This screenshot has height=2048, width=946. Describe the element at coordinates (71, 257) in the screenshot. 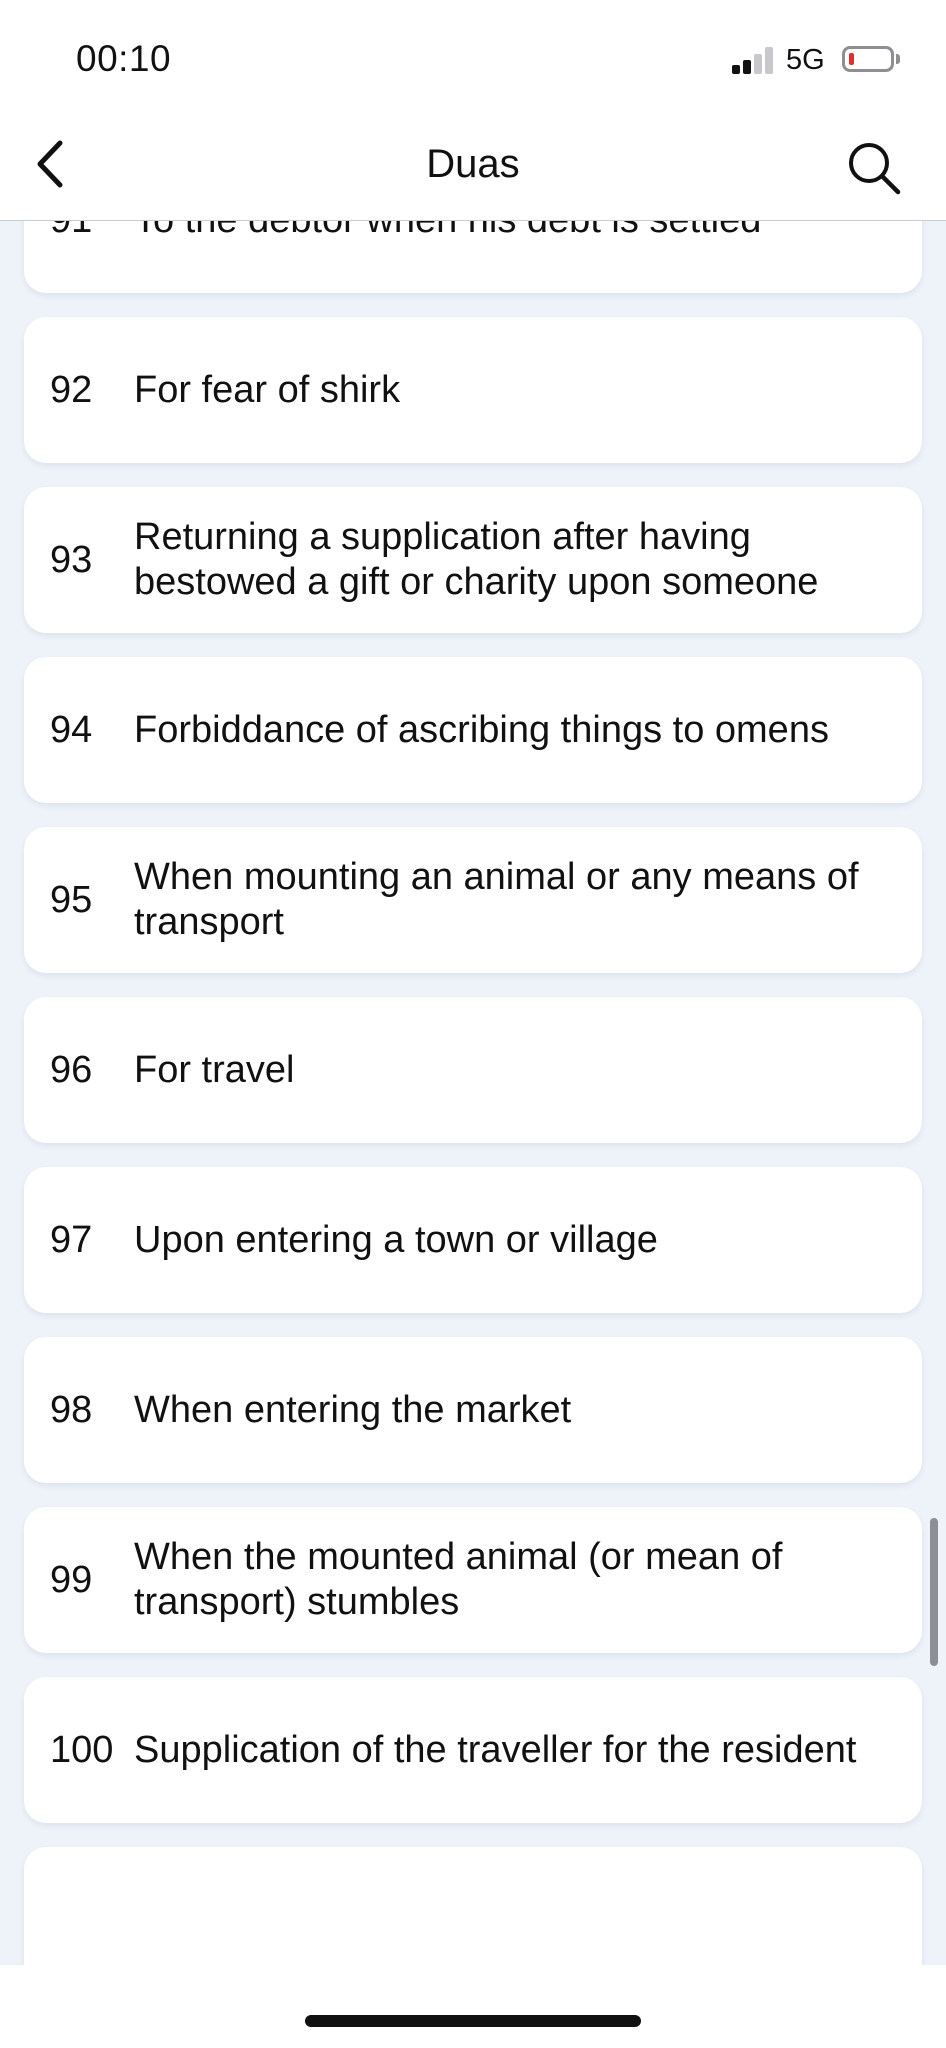

I see `dua-number: 91` at that location.